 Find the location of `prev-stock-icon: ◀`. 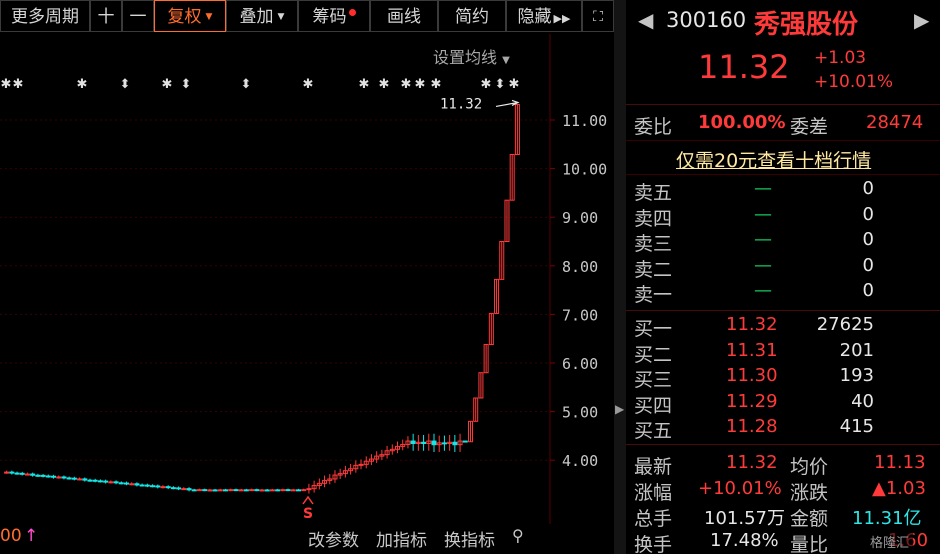

prev-stock-icon: ◀ is located at coordinates (645, 20).